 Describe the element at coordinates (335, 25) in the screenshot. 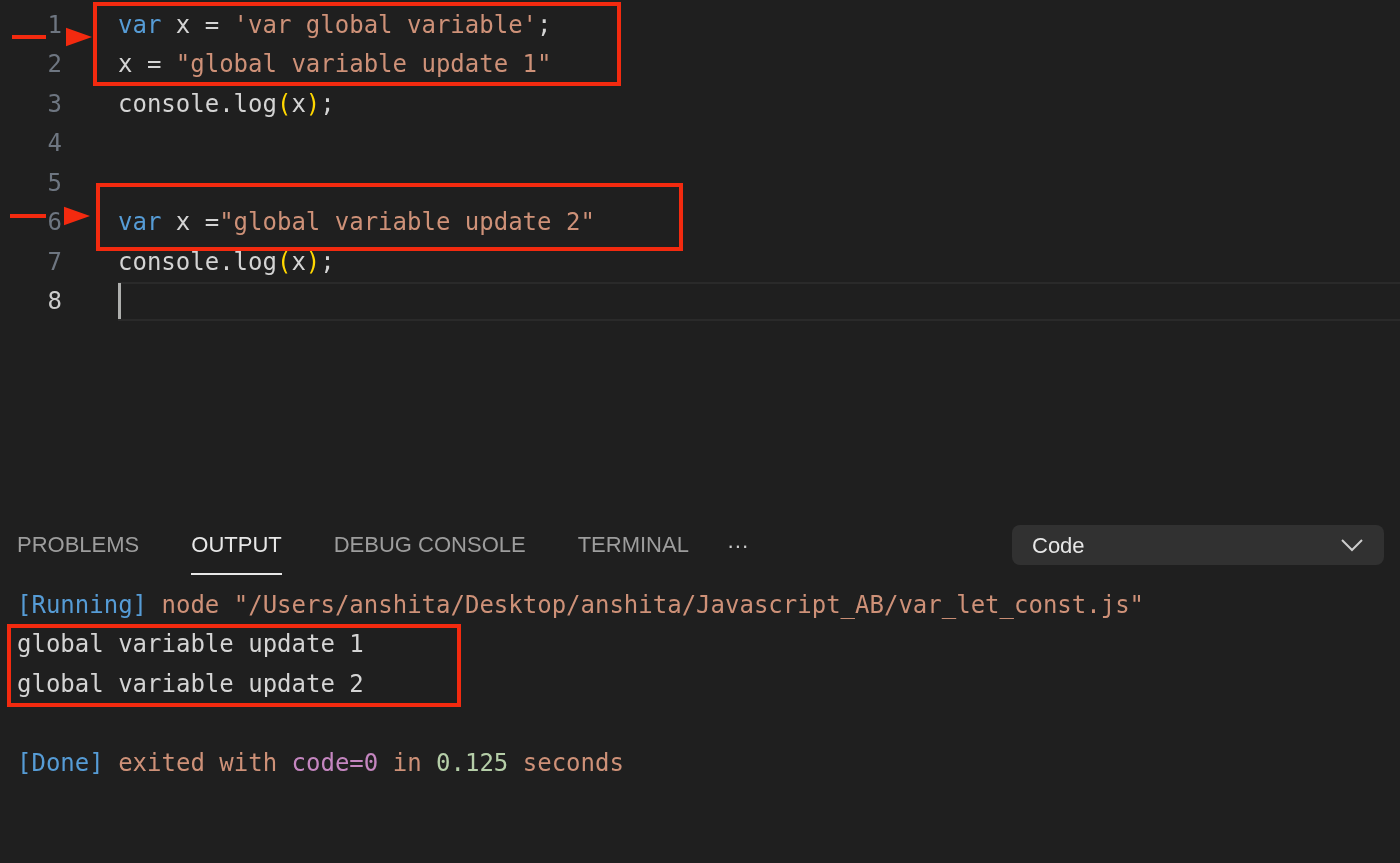

I see `code-line: var x = 'var global variable';` at that location.